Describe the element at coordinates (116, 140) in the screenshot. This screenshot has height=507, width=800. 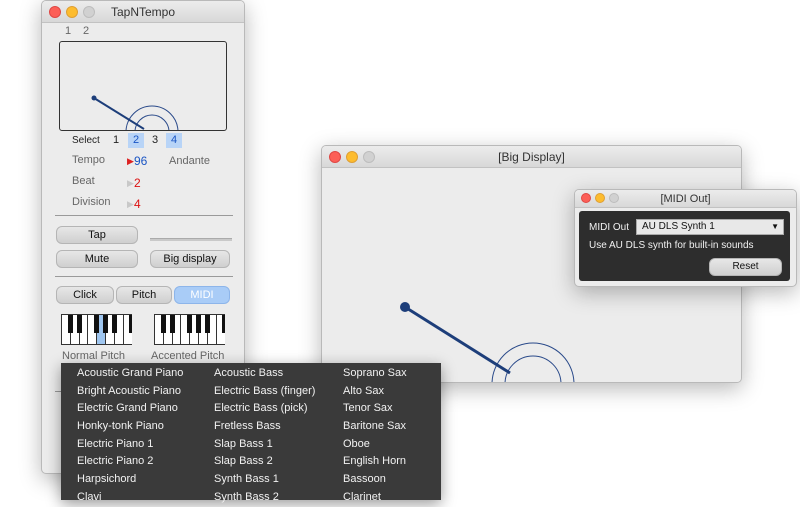
I see `select-option-1: 1` at that location.